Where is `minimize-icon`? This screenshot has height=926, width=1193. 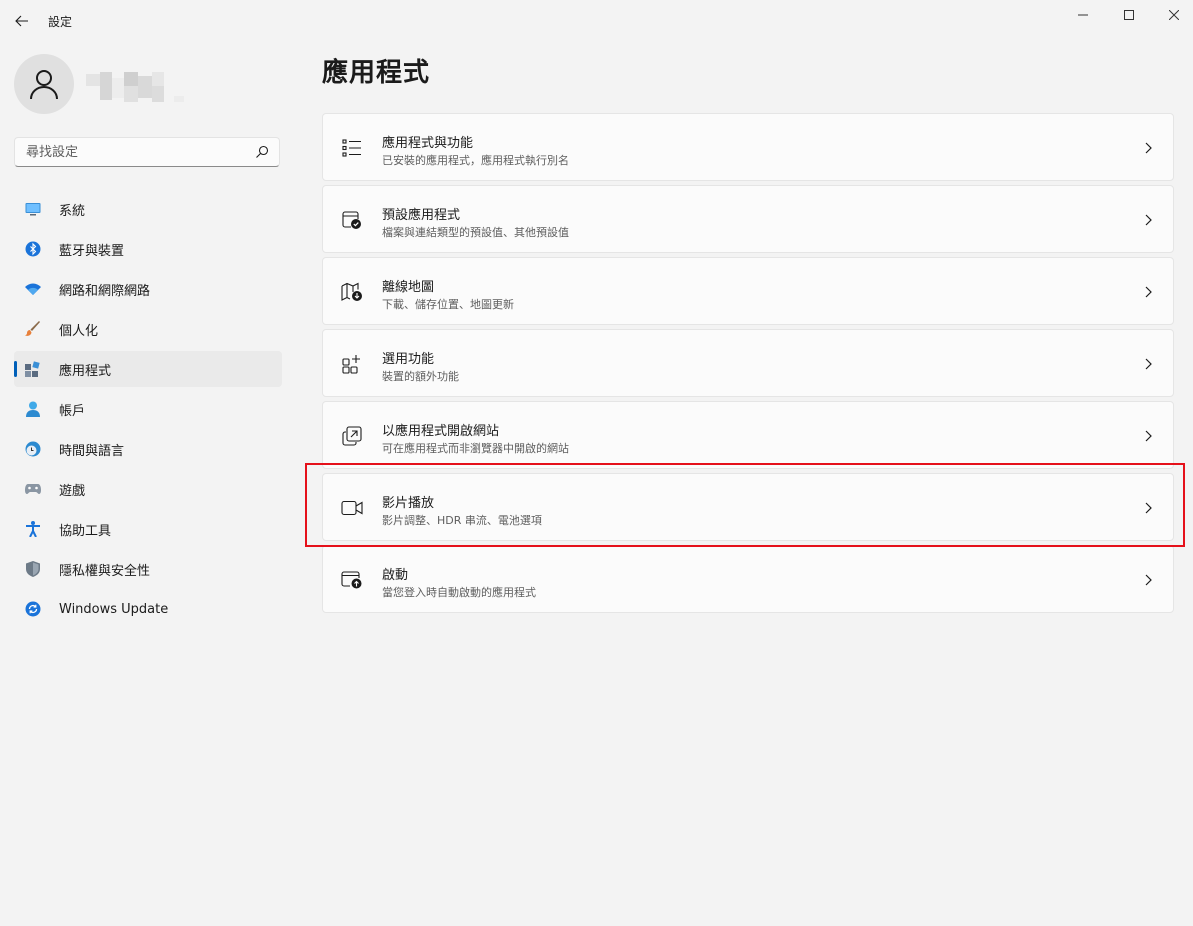
minimize-icon is located at coordinates (1083, 15).